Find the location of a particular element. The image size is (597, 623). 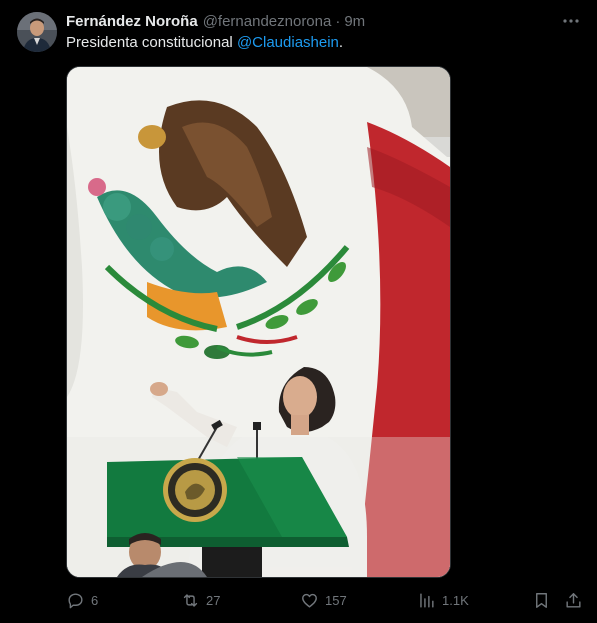

bookmark-button is located at coordinates (541, 600).